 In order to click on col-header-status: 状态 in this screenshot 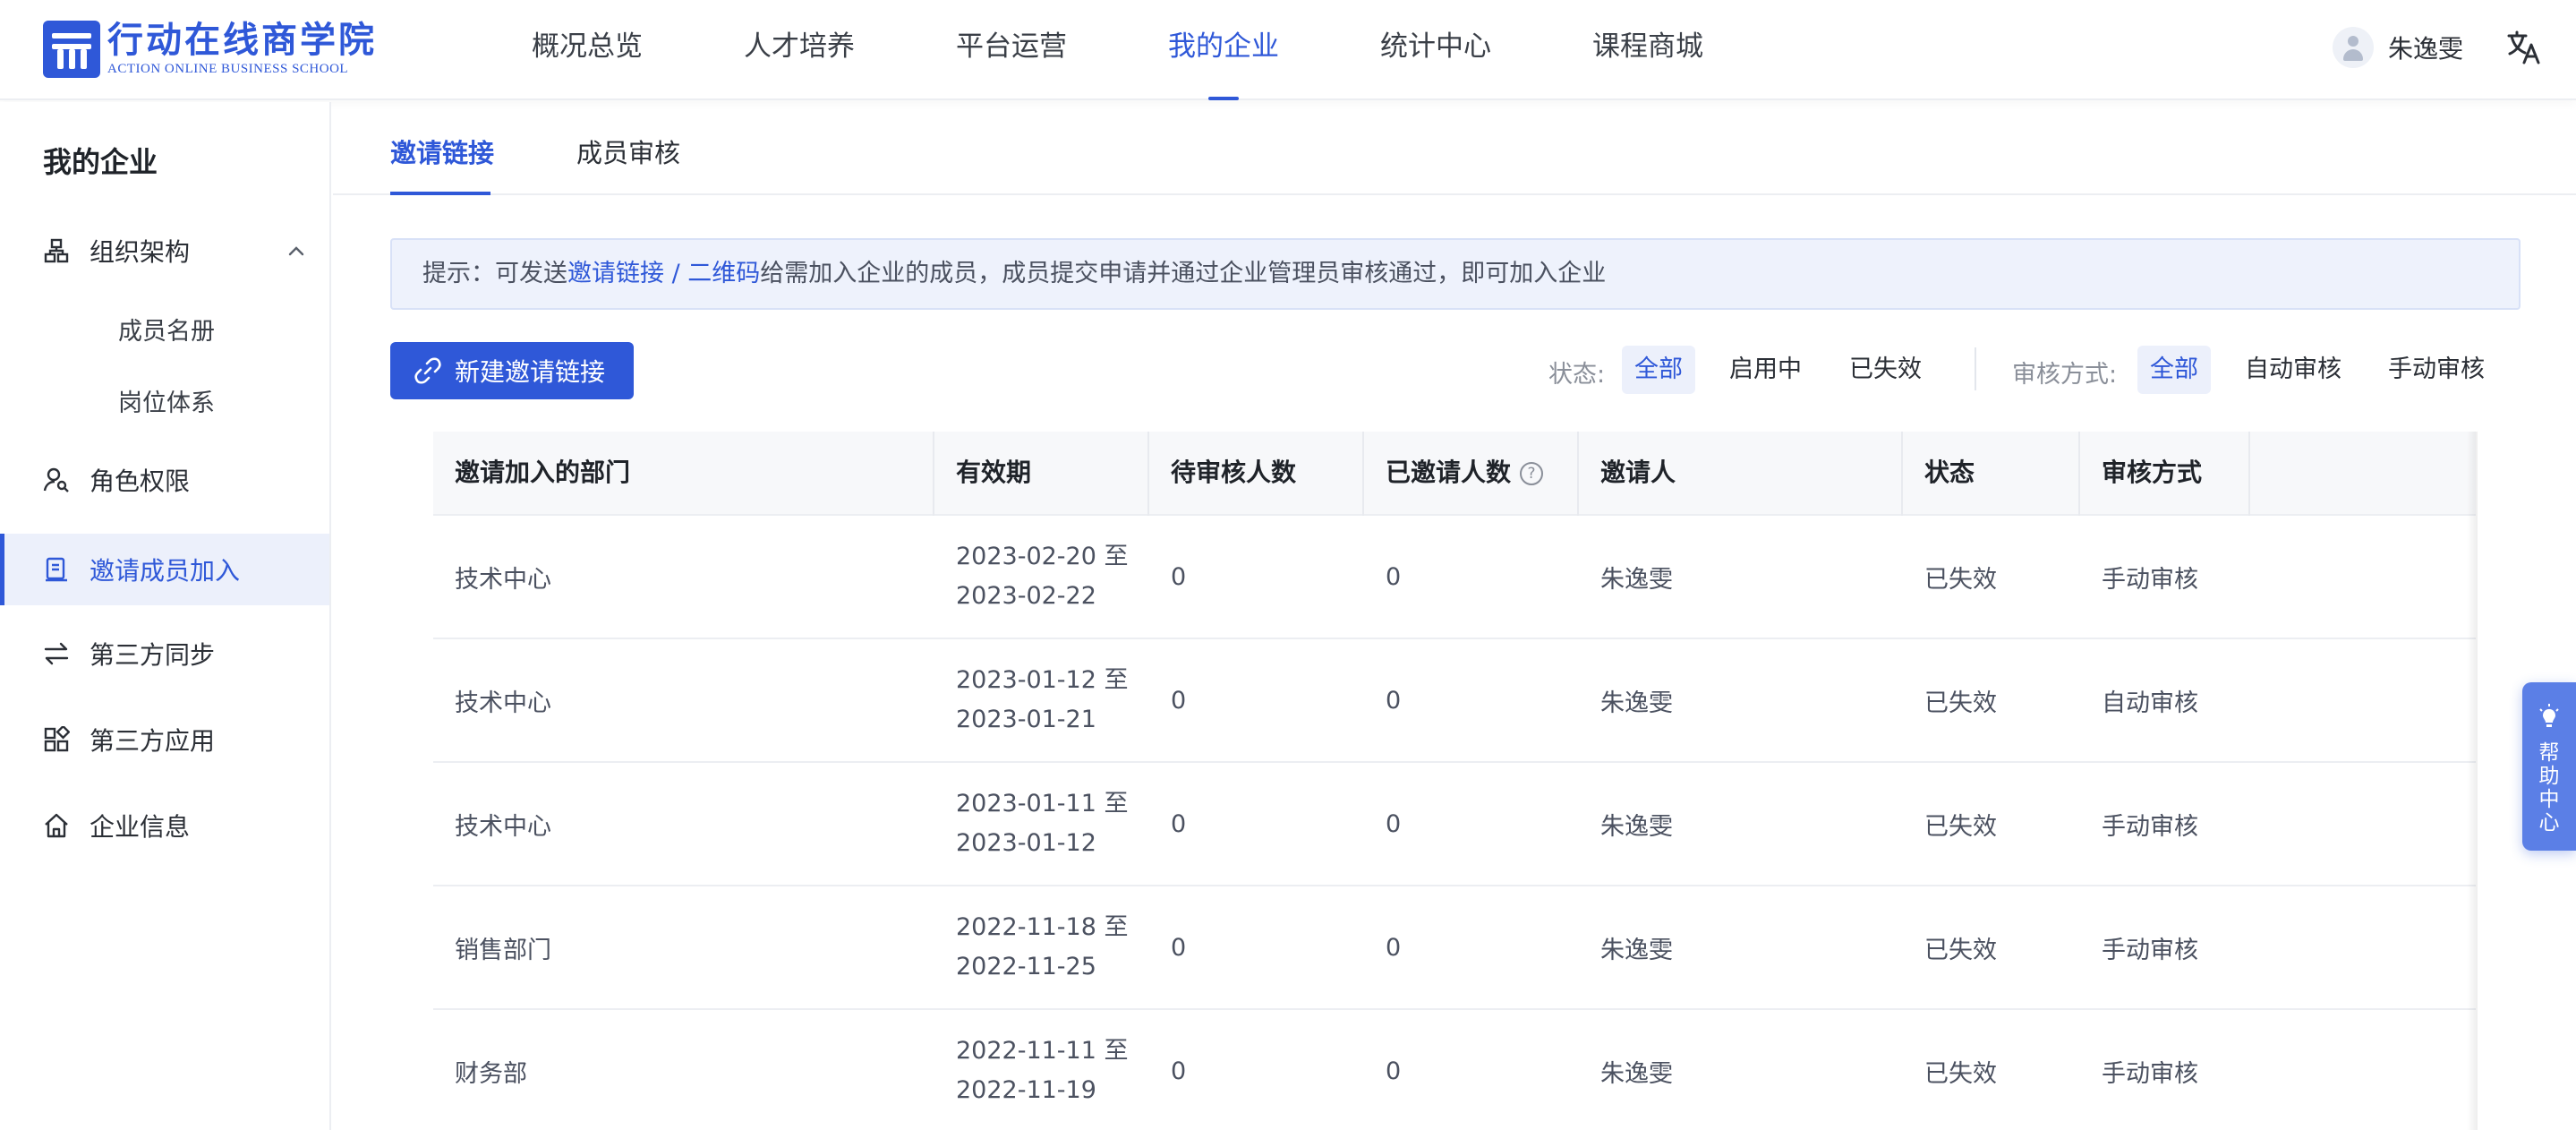, I will do `click(1991, 474)`.